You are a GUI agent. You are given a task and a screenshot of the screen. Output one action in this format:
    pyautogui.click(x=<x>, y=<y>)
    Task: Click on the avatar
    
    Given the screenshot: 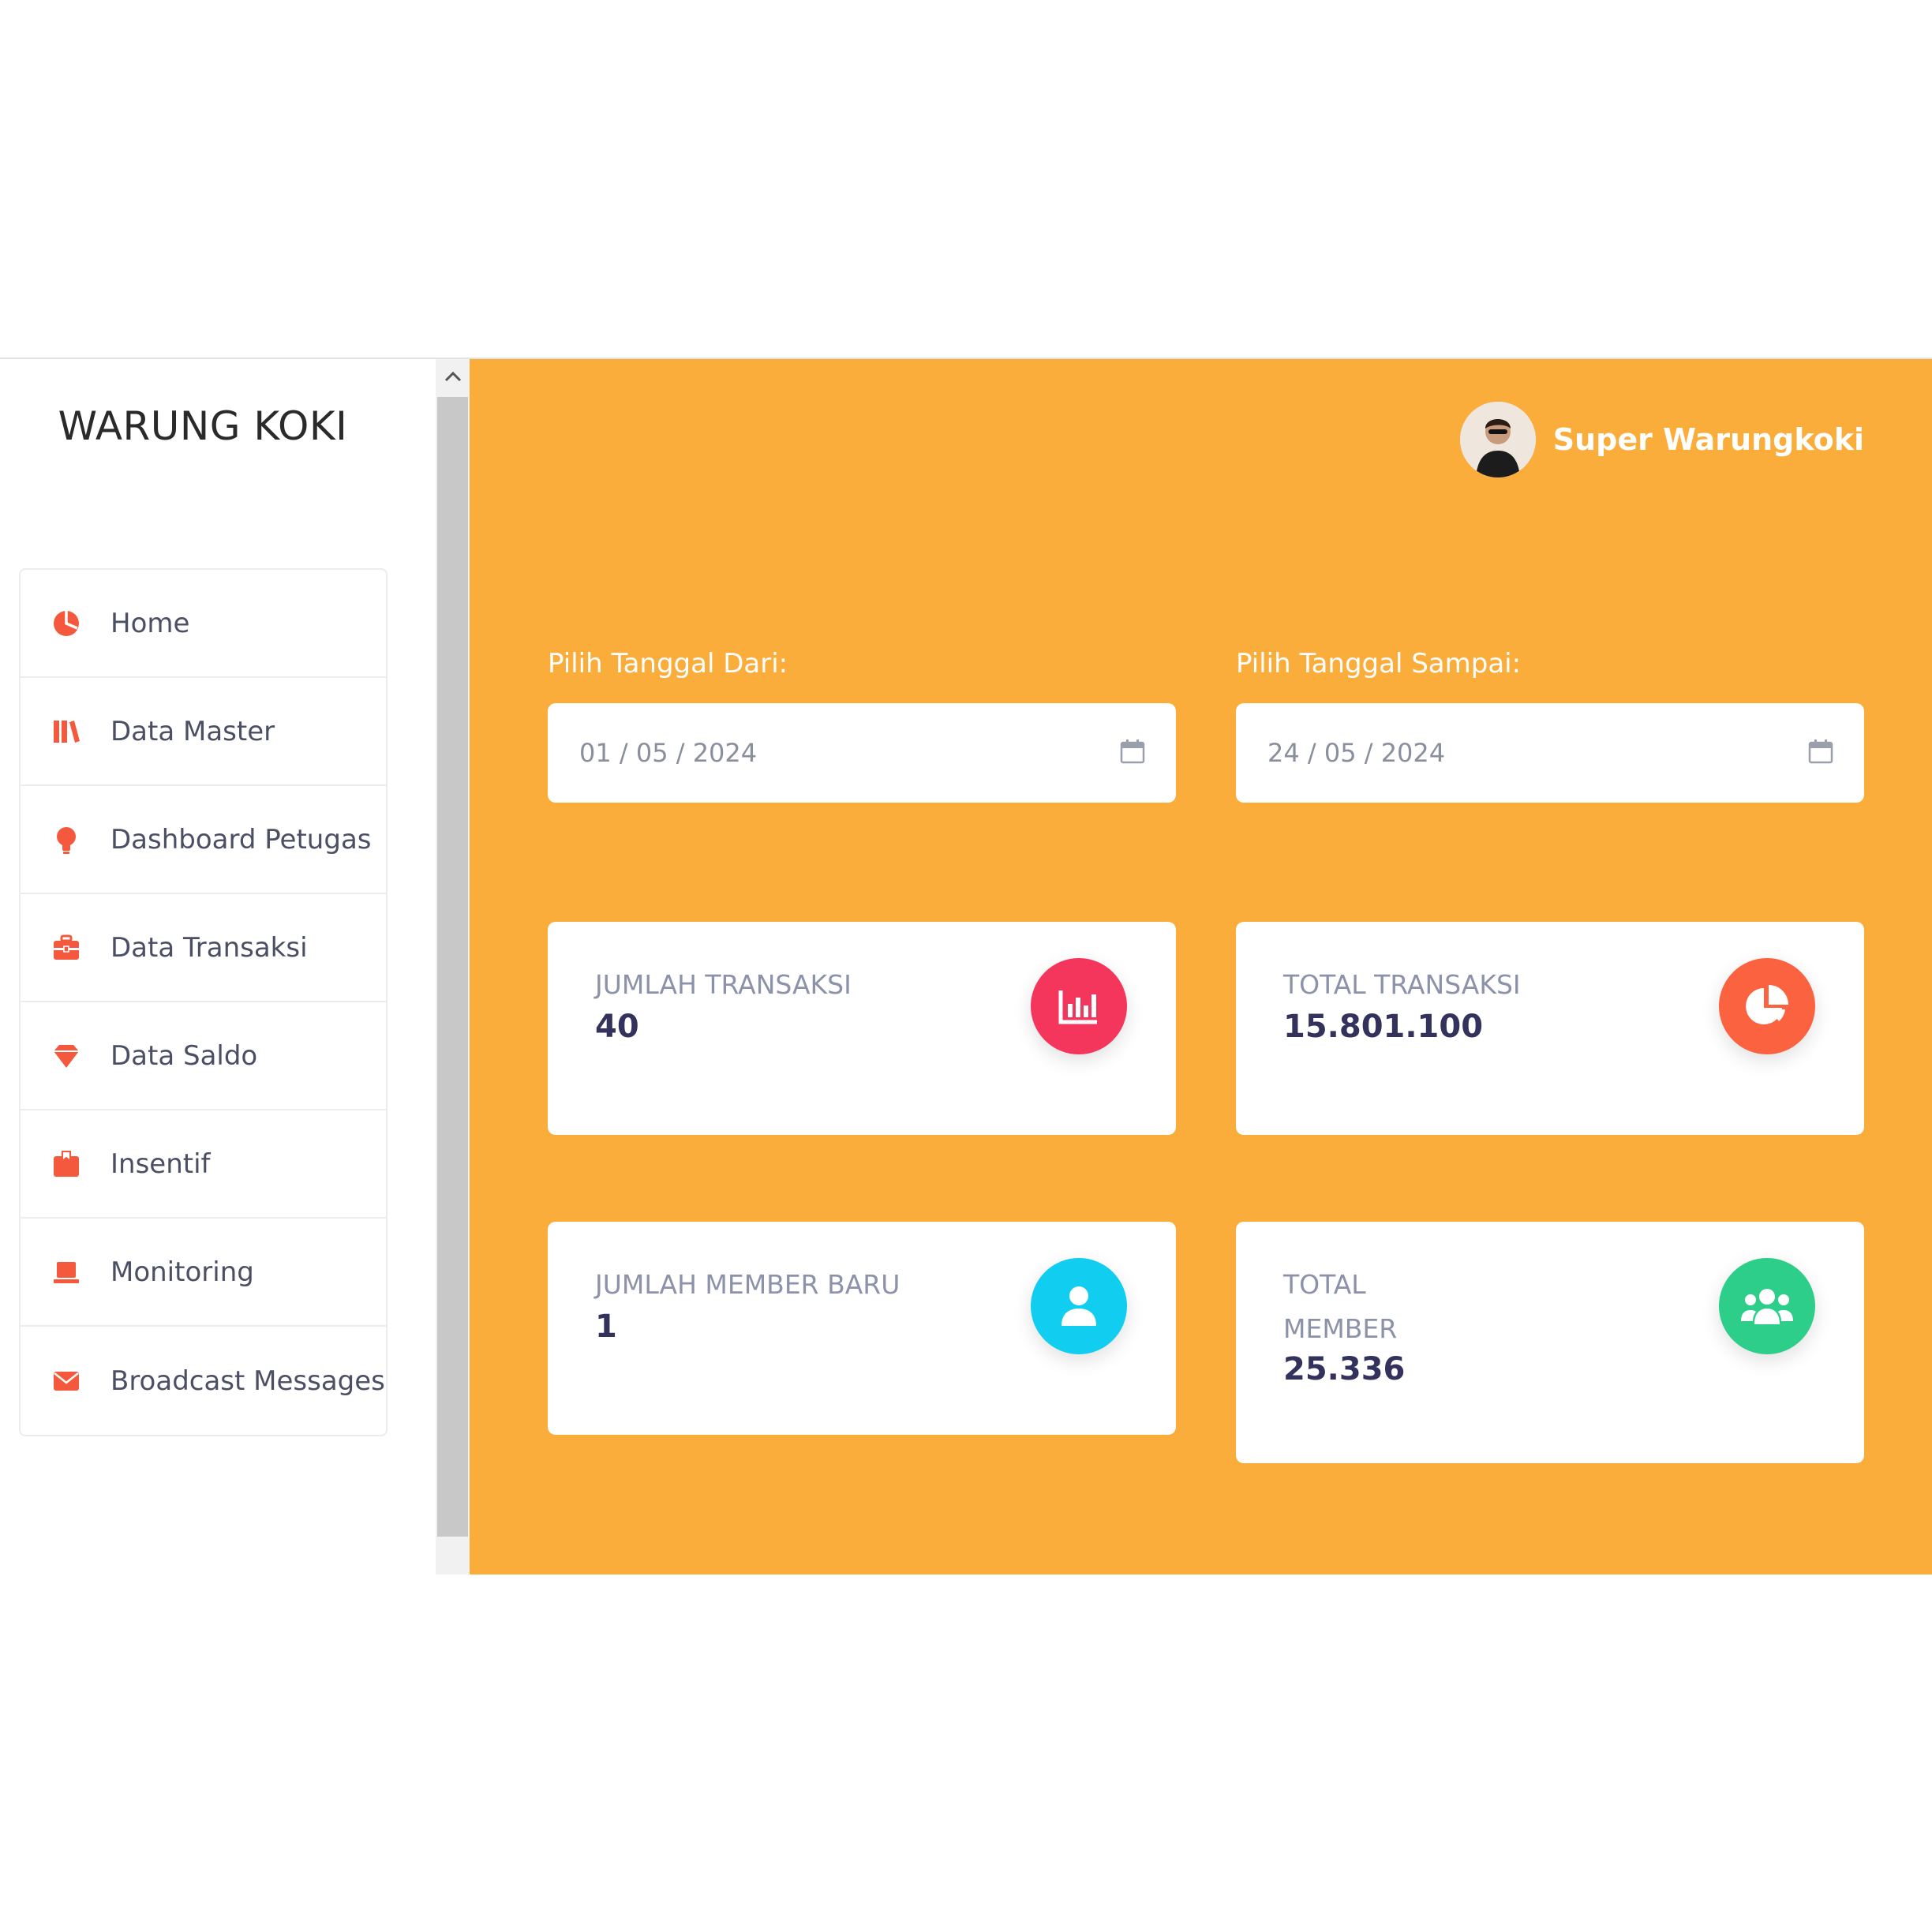 What is the action you would take?
    pyautogui.click(x=1497, y=439)
    